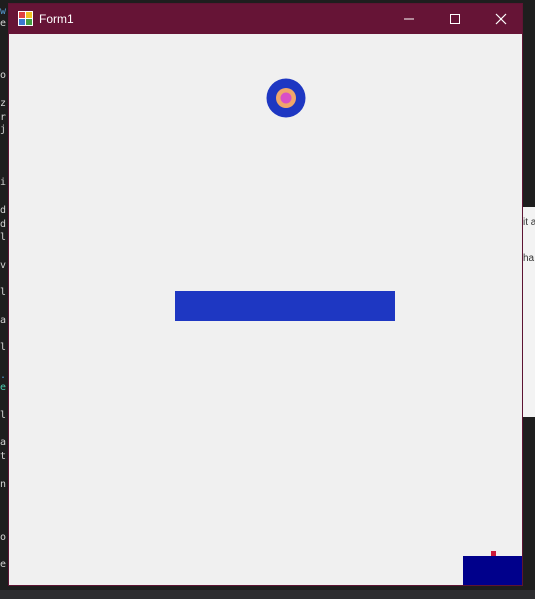  Describe the element at coordinates (3, 11) in the screenshot. I see `editor-fragment: w` at that location.